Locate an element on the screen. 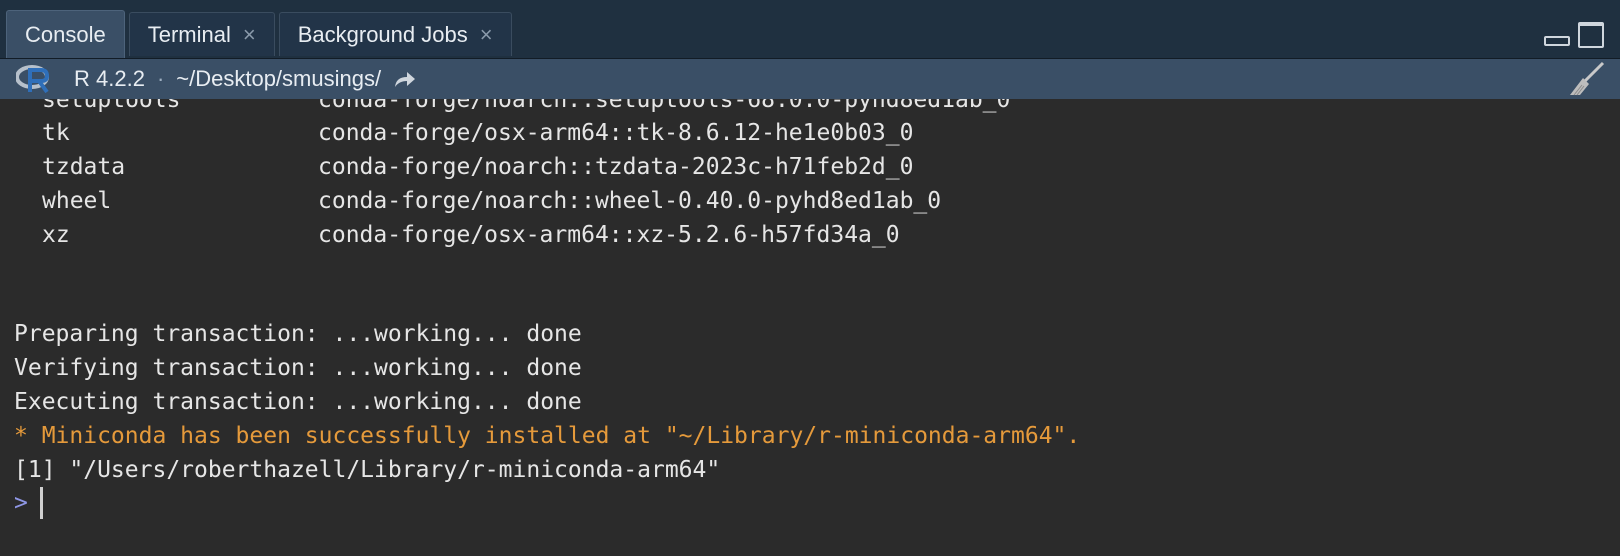 This screenshot has height=556, width=1620. broom-icon is located at coordinates (1587, 79).